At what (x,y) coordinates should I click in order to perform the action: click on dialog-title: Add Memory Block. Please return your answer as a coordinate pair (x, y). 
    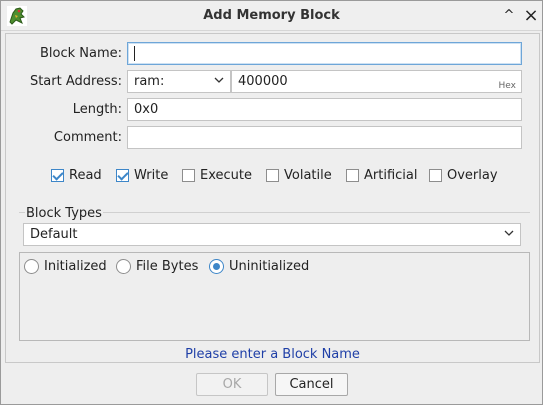
    Looking at the image, I should click on (271, 15).